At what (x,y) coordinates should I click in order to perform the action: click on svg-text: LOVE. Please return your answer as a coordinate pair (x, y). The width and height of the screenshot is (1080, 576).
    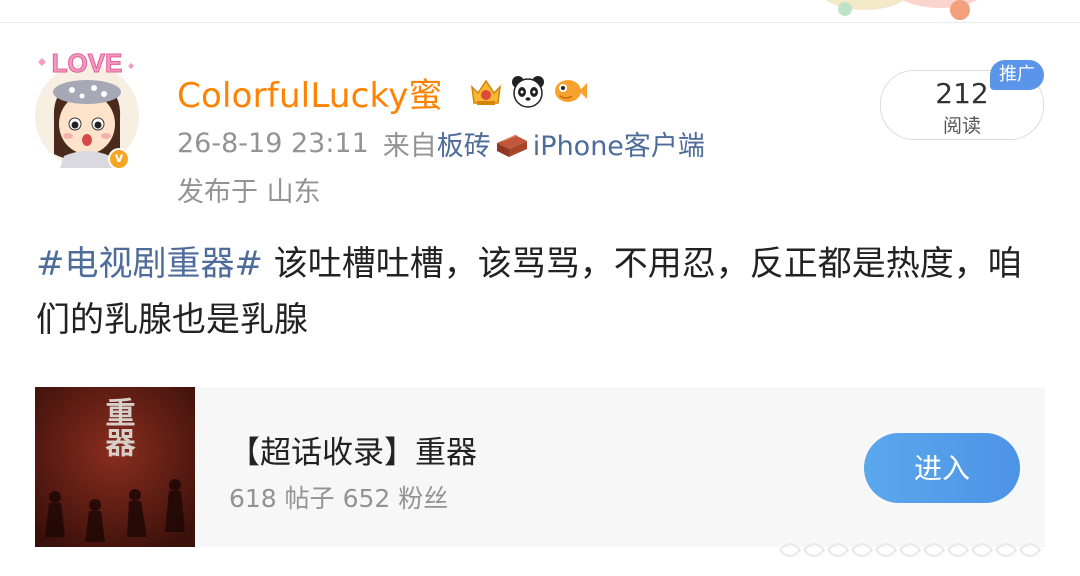
    Looking at the image, I should click on (87, 63).